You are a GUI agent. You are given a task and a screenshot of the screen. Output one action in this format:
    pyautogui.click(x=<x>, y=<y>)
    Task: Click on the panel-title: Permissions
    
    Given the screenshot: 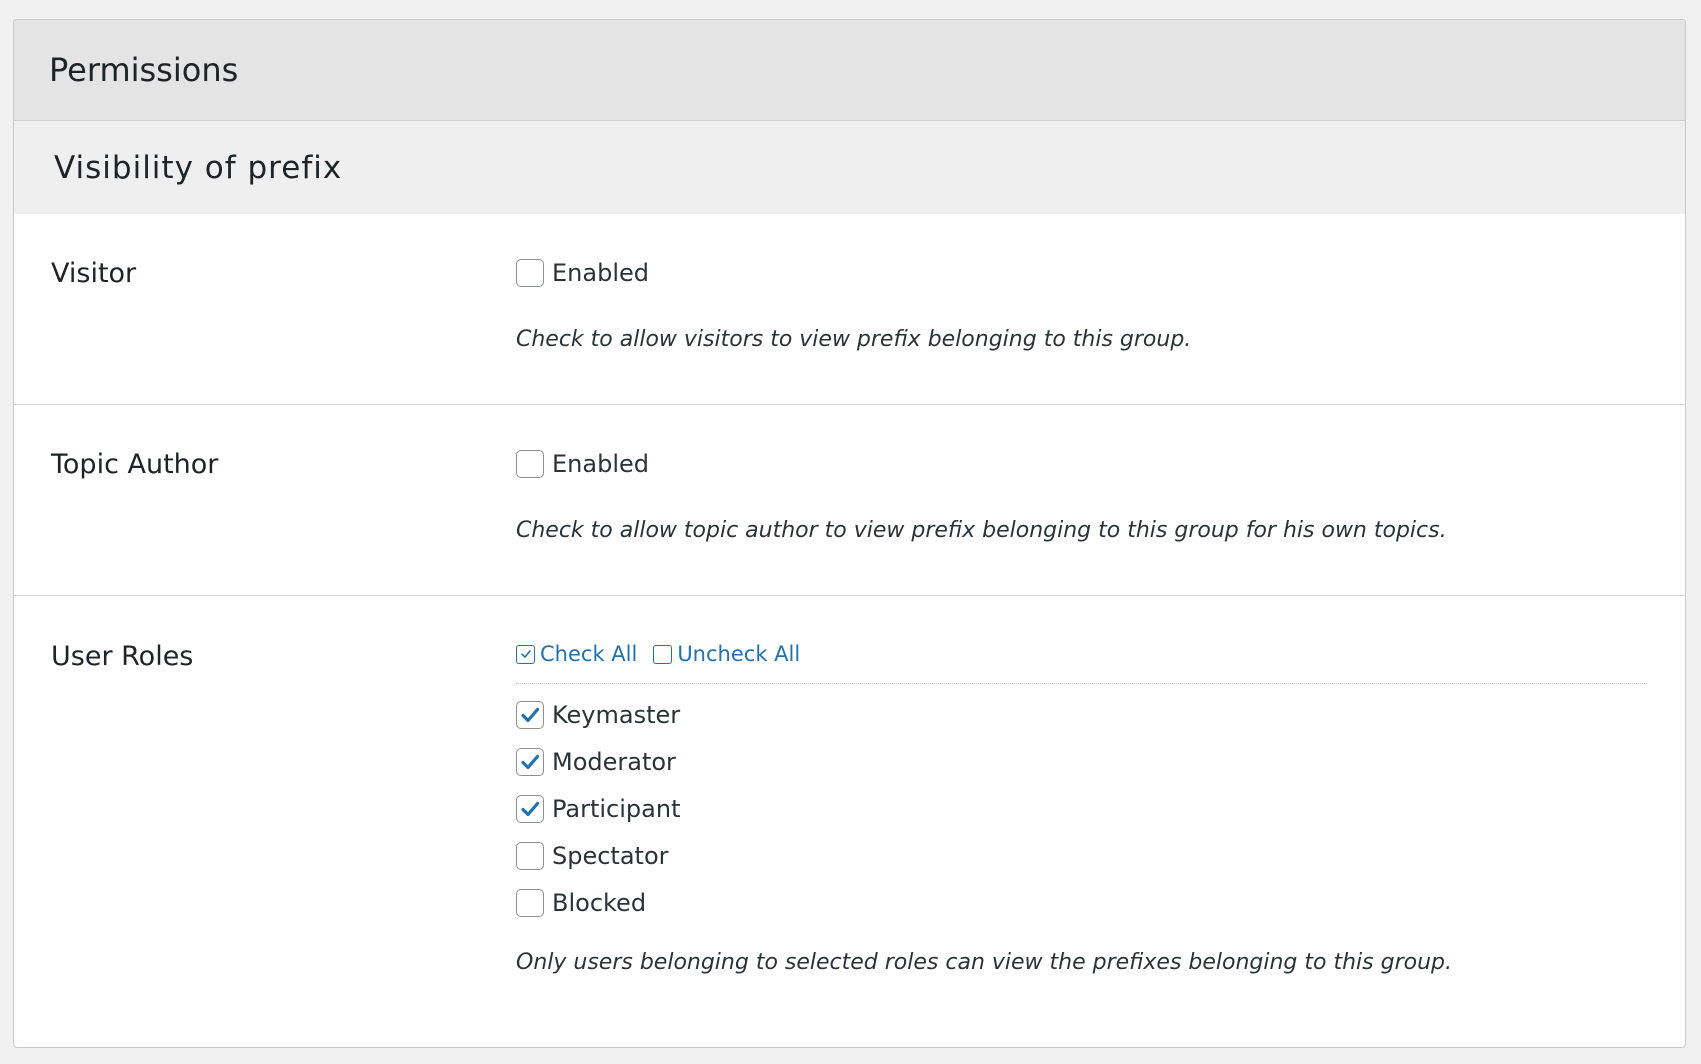 What is the action you would take?
    pyautogui.click(x=849, y=70)
    